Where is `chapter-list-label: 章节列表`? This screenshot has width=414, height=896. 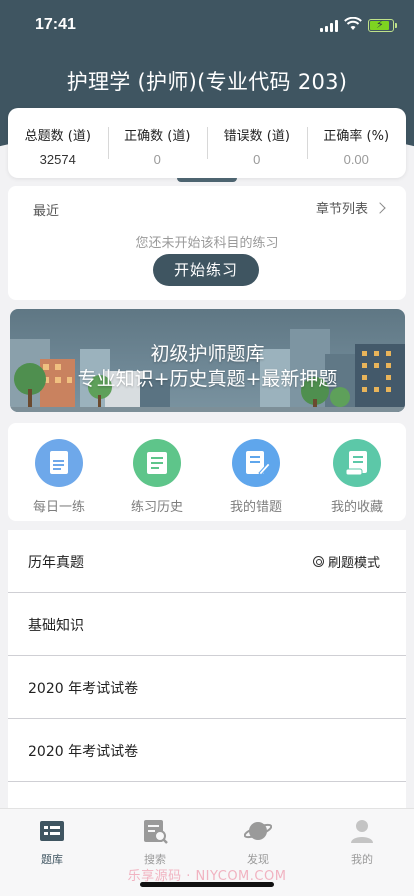 chapter-list-label: 章节列表 is located at coordinates (341, 209).